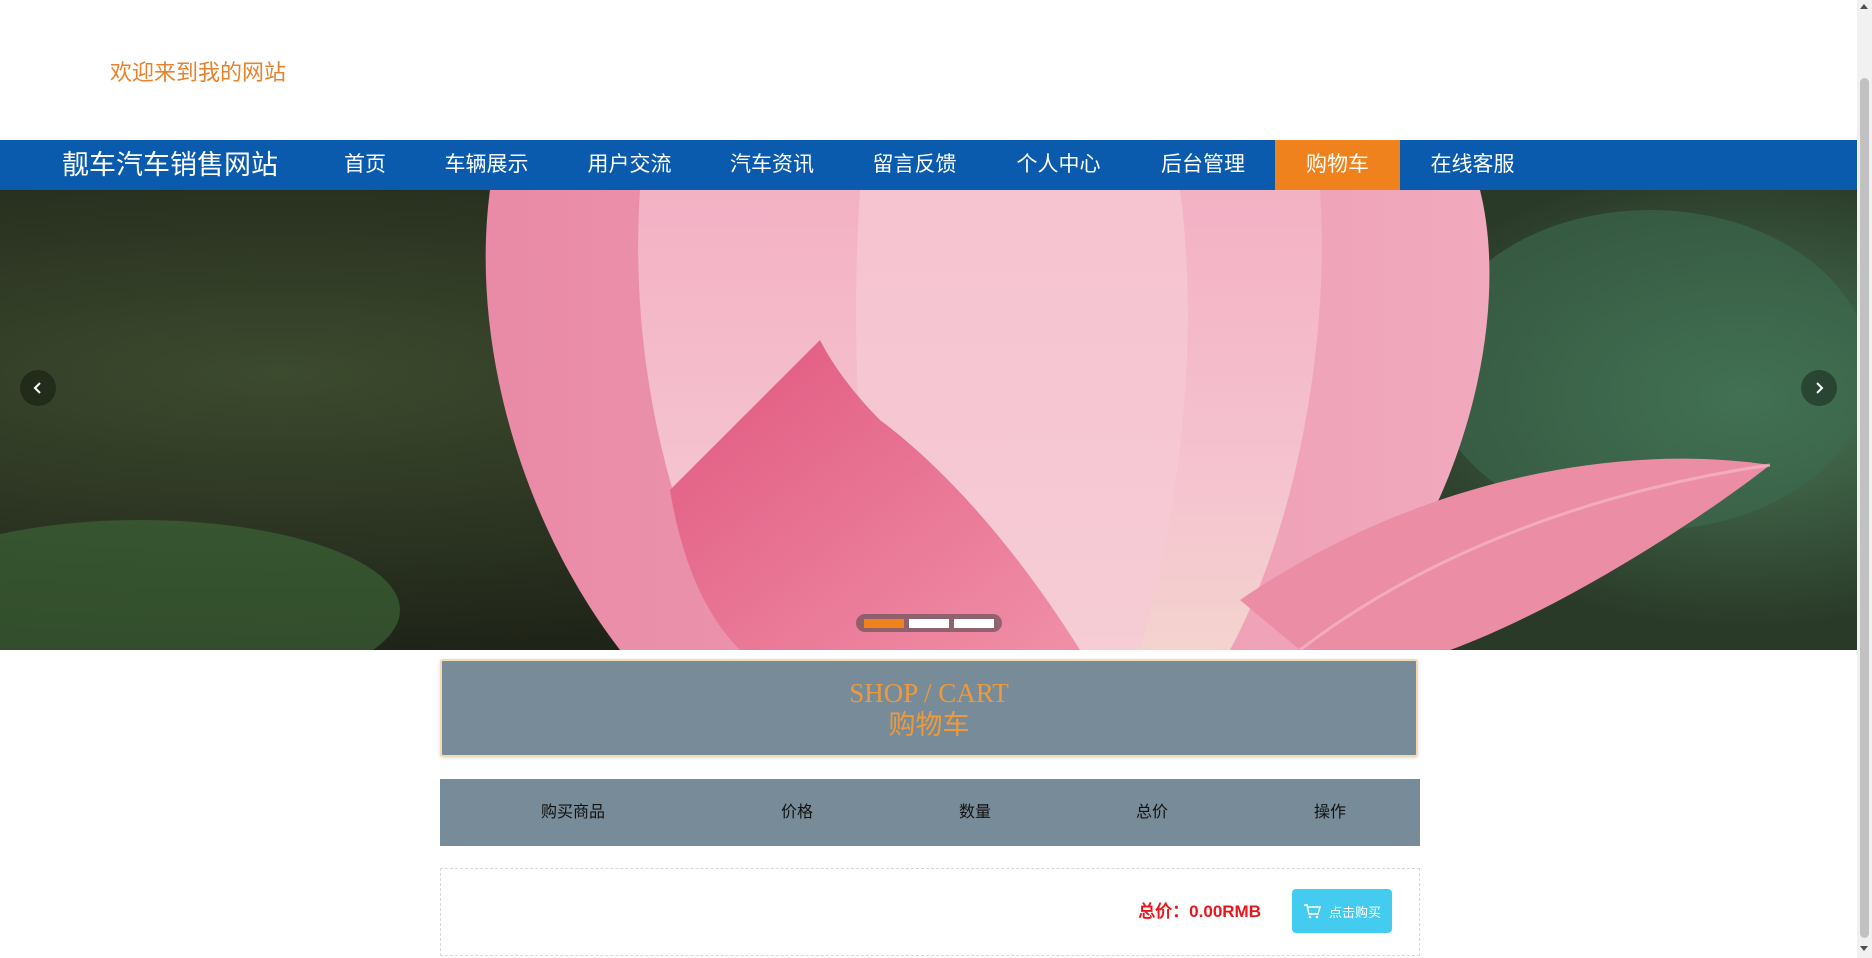 This screenshot has height=958, width=1872. Describe the element at coordinates (1199, 911) in the screenshot. I see `cart-total: 总价：0.00RMB` at that location.